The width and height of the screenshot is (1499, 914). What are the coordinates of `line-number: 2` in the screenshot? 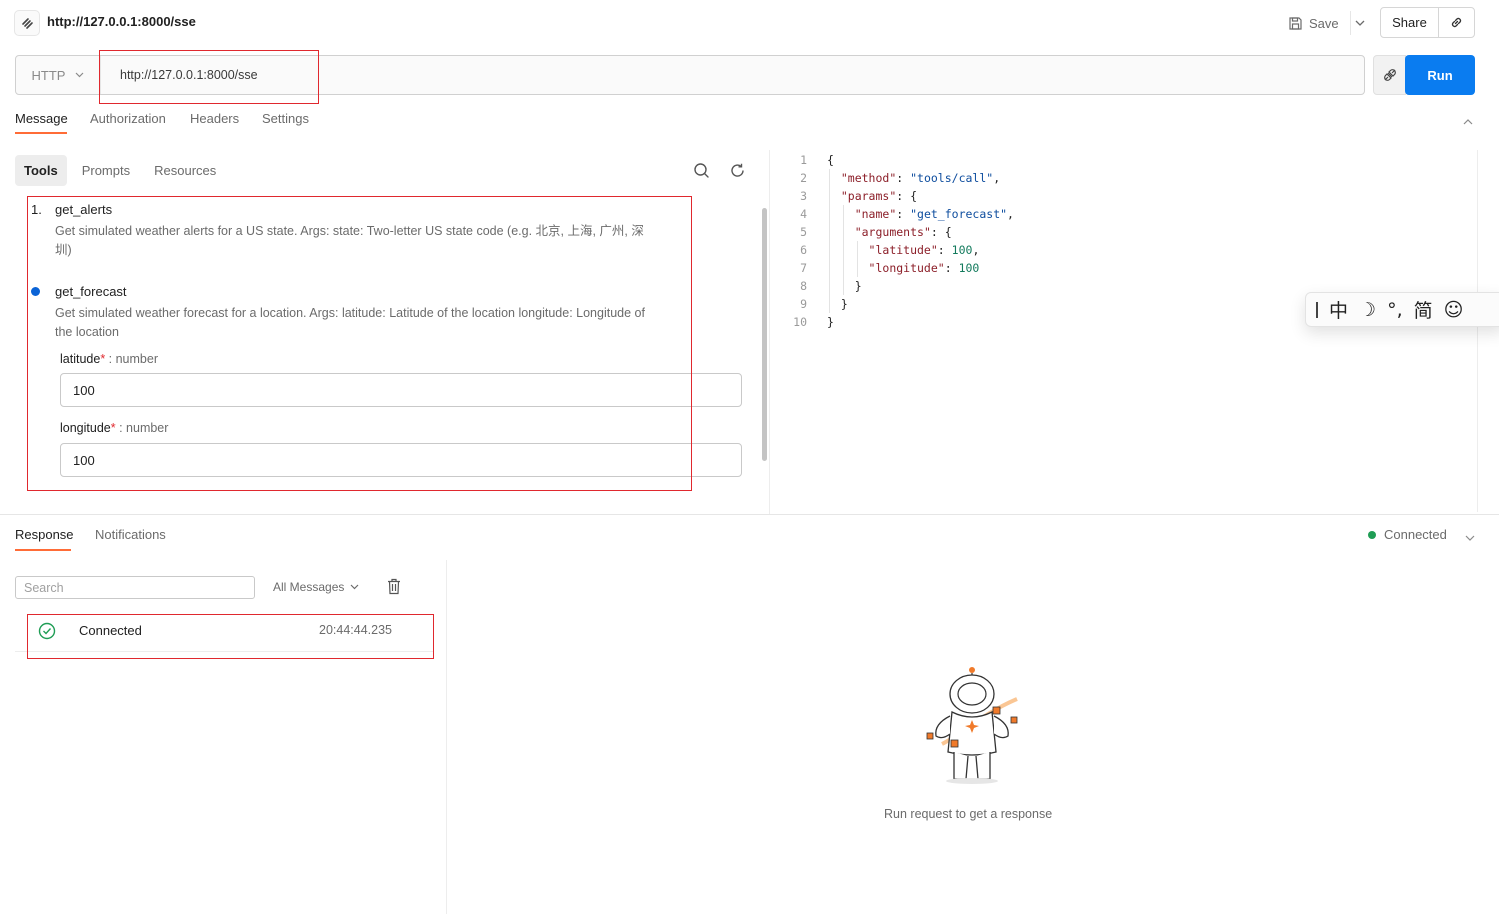 It's located at (803, 178).